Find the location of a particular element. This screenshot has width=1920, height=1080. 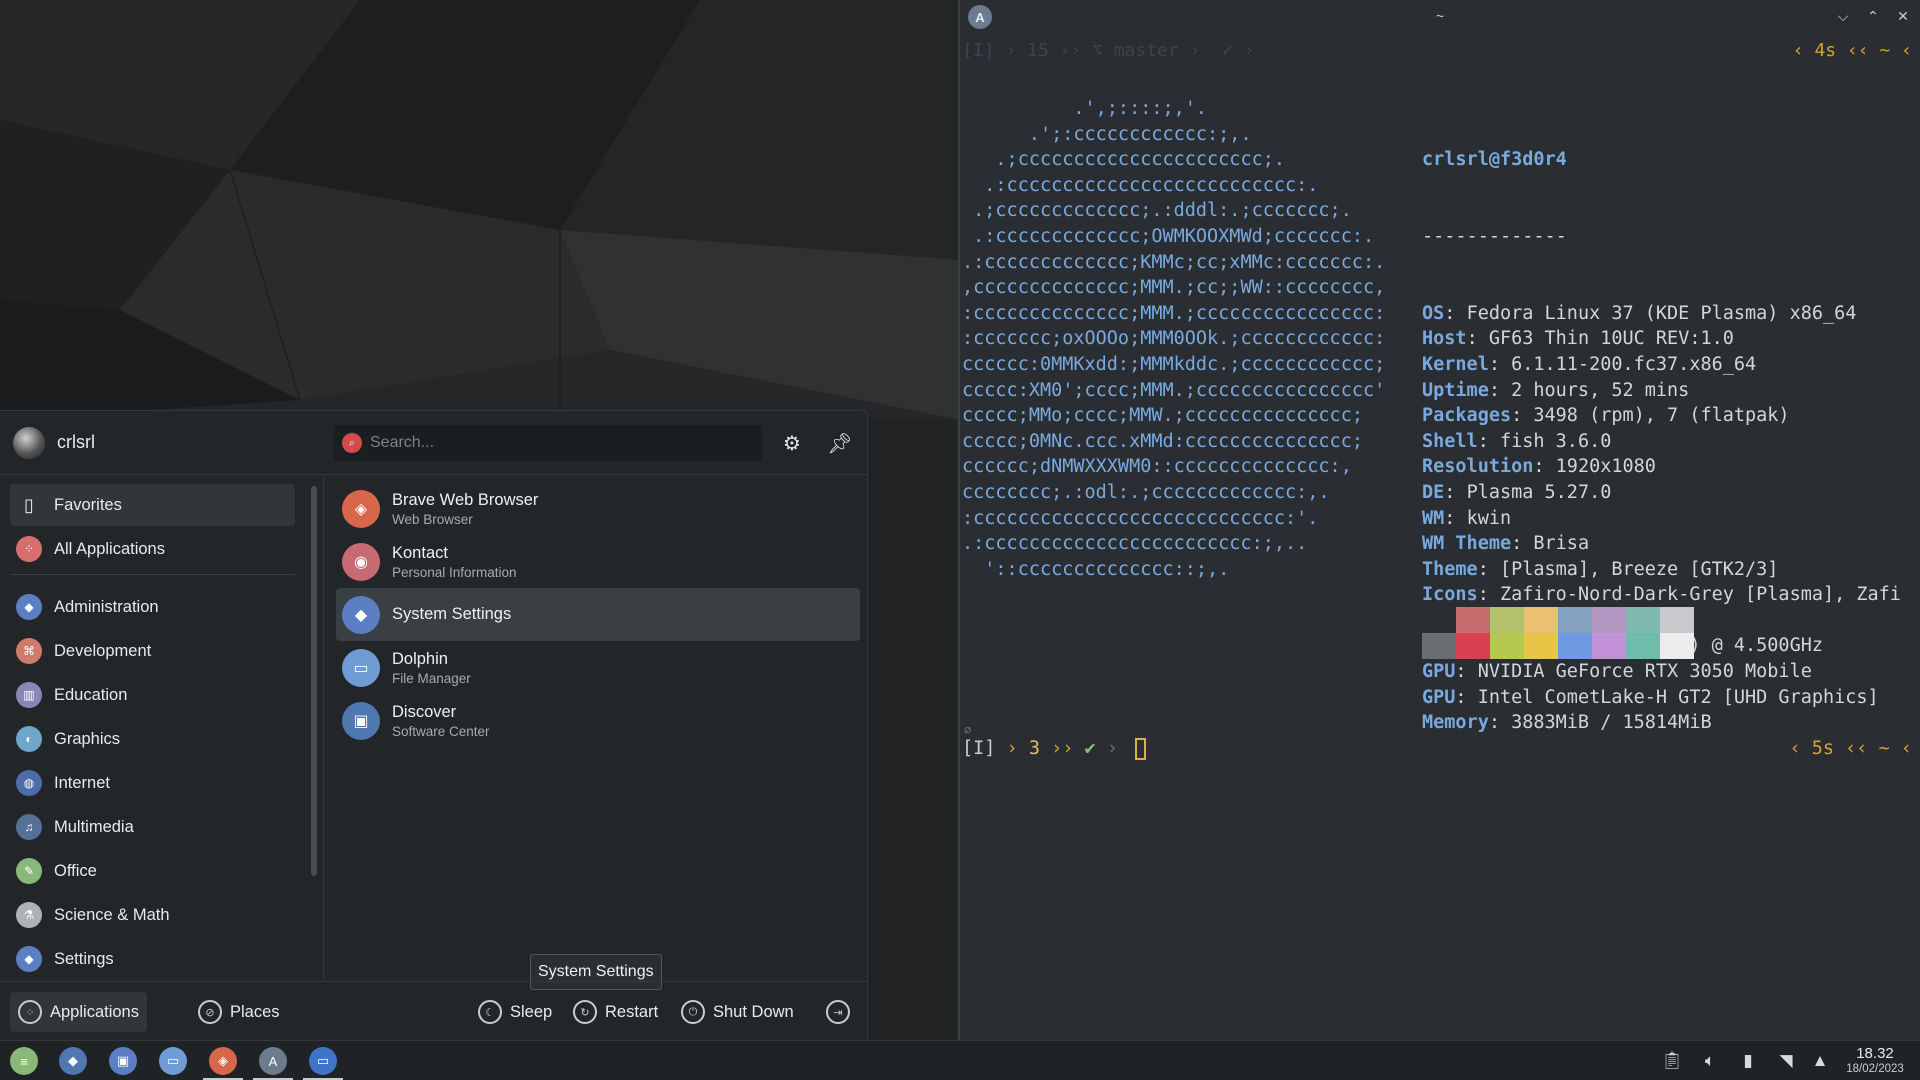

category-label: Science & Math is located at coordinates (112, 914).